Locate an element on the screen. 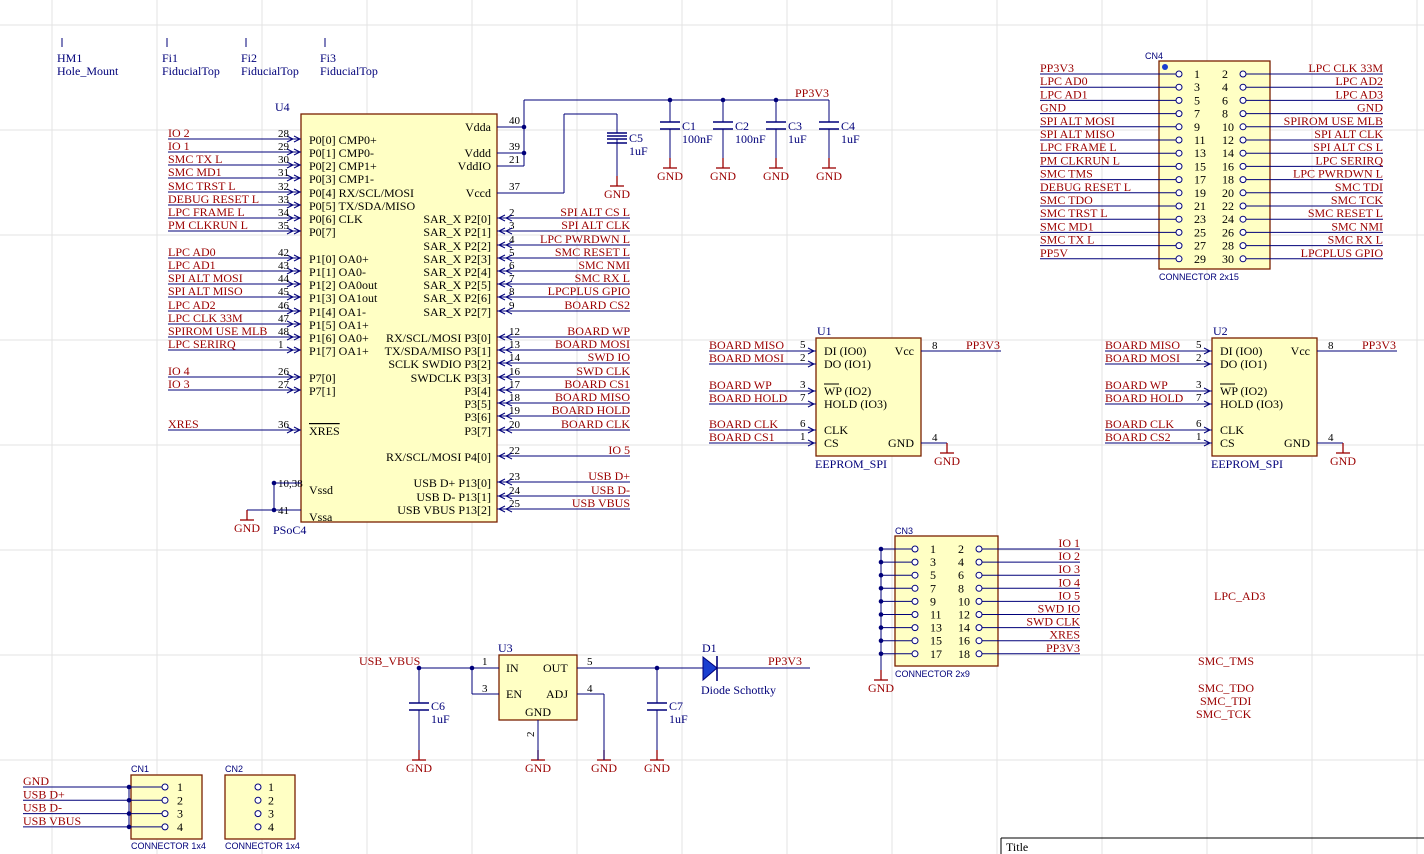 This screenshot has width=1424, height=854. u3-regulator: U3 IN OUT EN ADJ GND 1 5 3 4 2 USB_VBUS is located at coordinates (531, 700).